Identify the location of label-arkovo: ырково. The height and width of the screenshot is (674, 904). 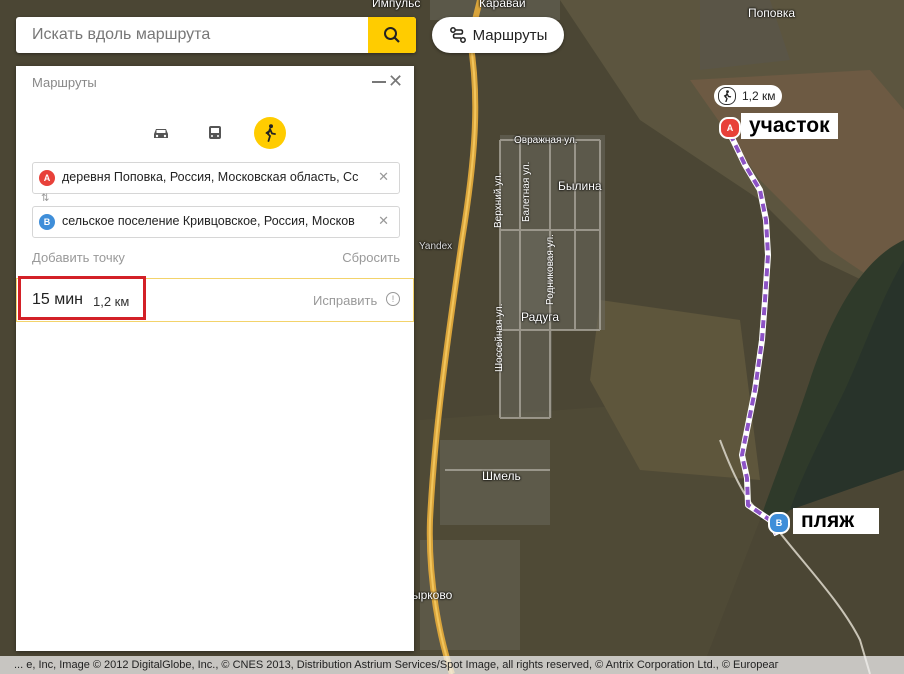
(432, 595).